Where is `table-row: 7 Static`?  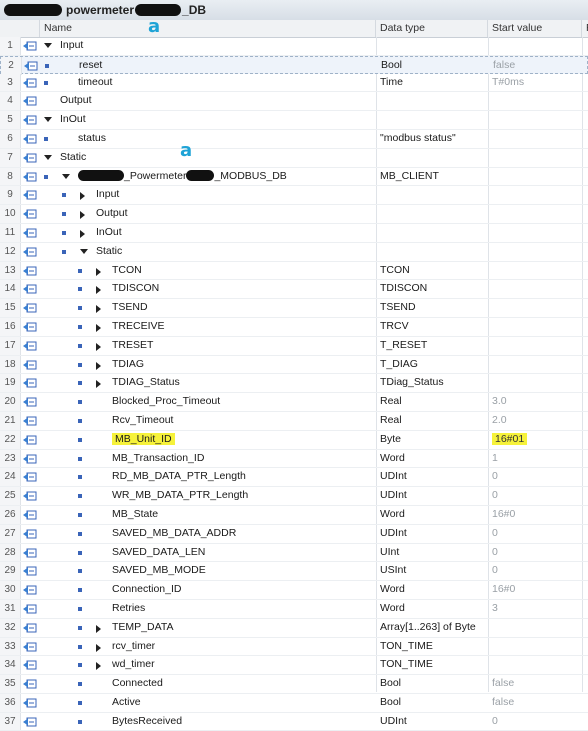 table-row: 7 Static is located at coordinates (294, 158).